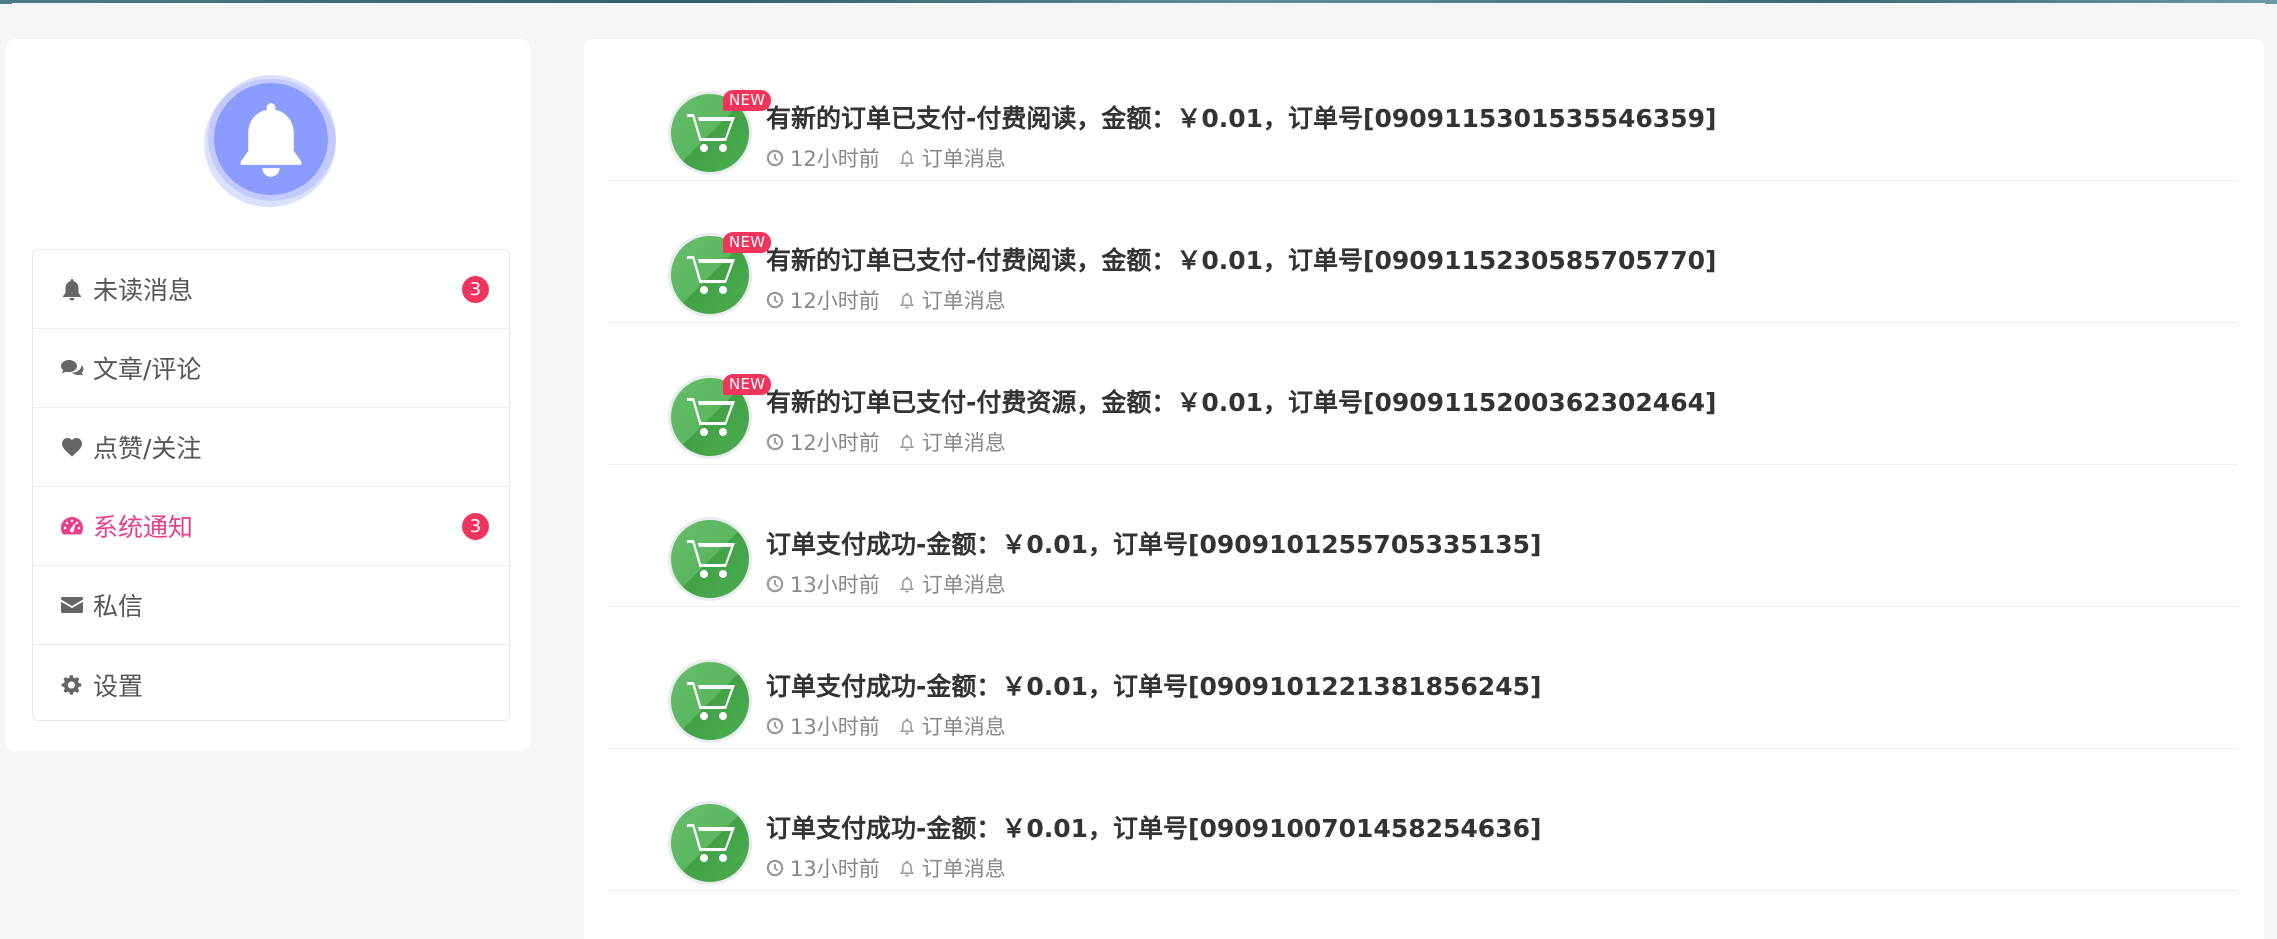  What do you see at coordinates (143, 290) in the screenshot?
I see `sidebar-item-label: 未读消息` at bounding box center [143, 290].